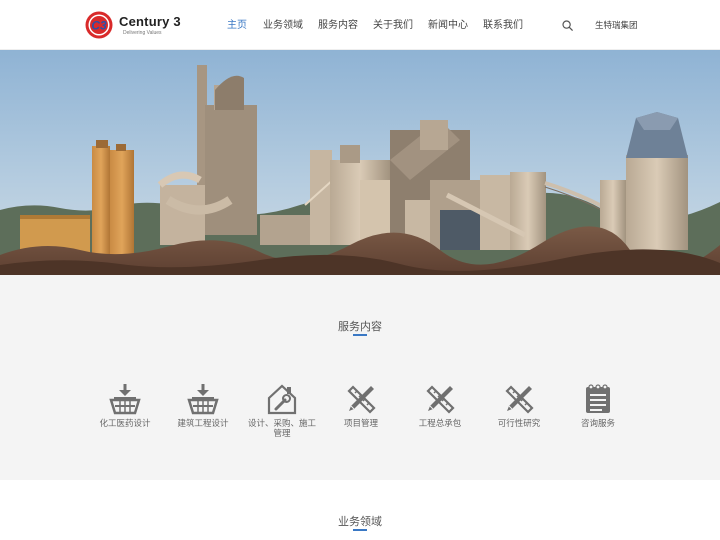  I want to click on brand-logo: C3 Century 3 Delivering Values, so click(140, 26).